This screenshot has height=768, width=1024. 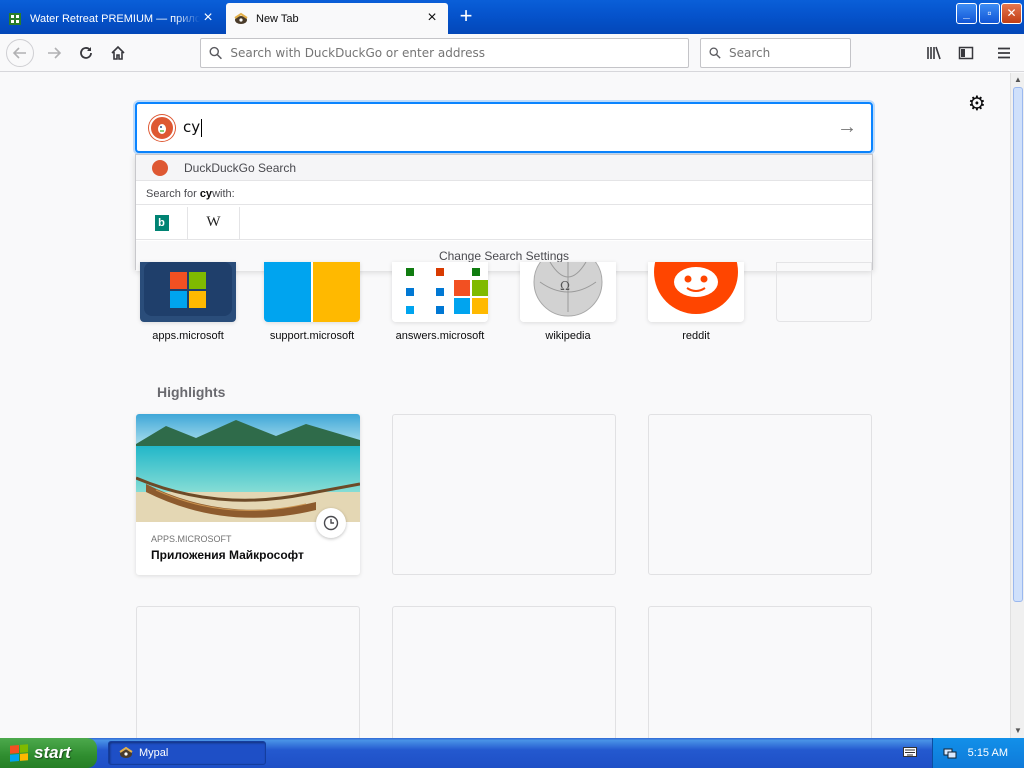 I want to click on wikipedia-globe-icon: Ω, so click(x=568, y=292).